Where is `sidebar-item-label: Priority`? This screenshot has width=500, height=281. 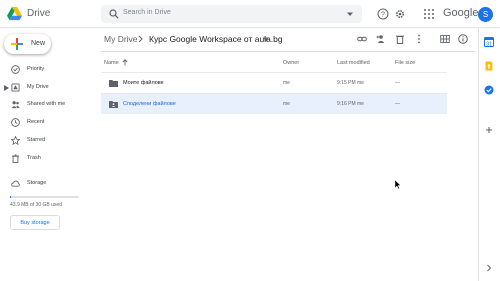 sidebar-item-label: Priority is located at coordinates (36, 69).